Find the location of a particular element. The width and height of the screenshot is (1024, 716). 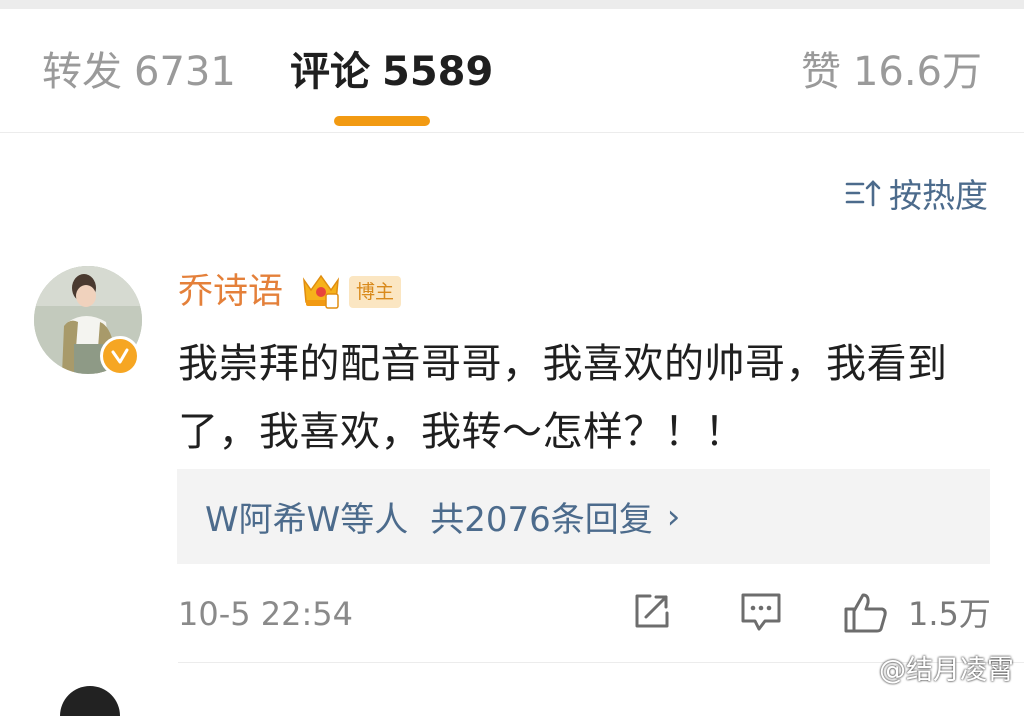

like-count: 1.5万 is located at coordinates (949, 614).